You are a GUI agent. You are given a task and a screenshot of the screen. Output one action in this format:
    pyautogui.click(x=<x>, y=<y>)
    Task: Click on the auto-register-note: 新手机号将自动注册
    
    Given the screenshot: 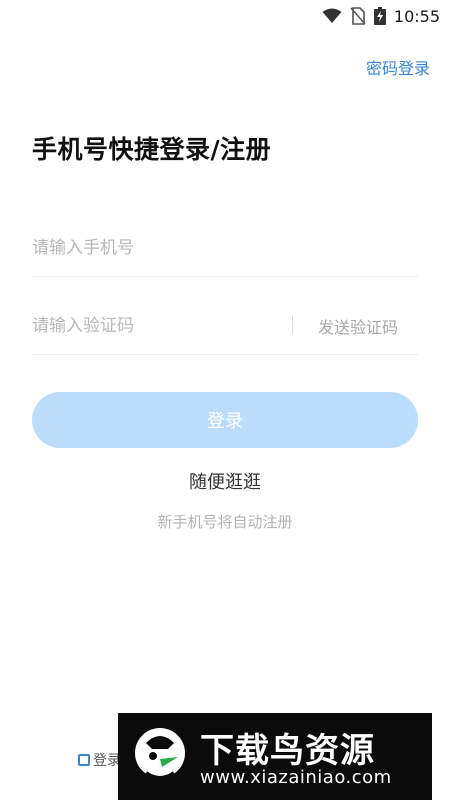 What is the action you would take?
    pyautogui.click(x=225, y=522)
    